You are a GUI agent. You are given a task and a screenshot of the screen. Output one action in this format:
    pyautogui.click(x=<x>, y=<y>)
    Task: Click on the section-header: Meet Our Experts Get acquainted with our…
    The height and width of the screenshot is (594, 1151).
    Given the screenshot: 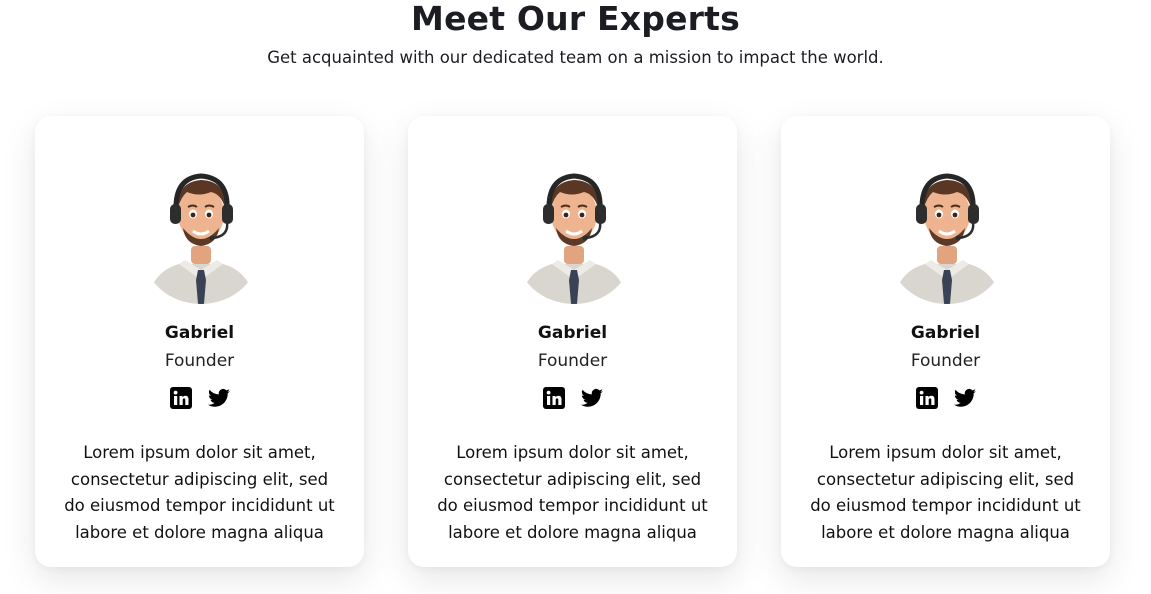 What is the action you would take?
    pyautogui.click(x=575, y=34)
    